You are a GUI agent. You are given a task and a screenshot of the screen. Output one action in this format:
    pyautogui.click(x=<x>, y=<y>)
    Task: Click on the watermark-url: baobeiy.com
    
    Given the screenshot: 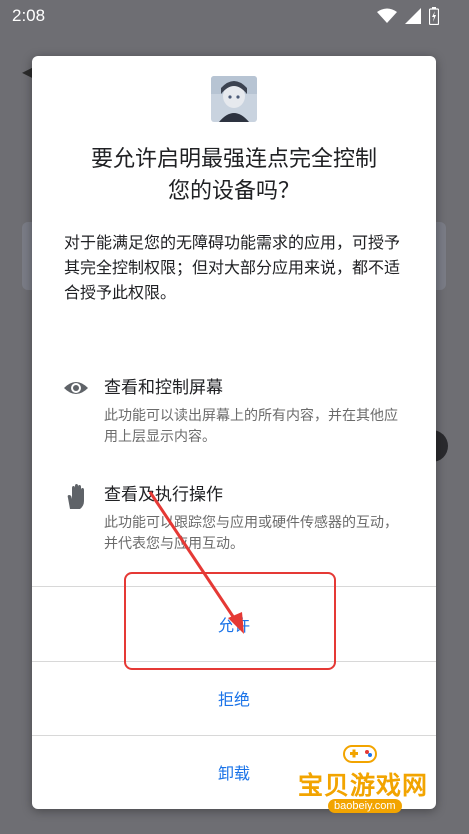 What is the action you would take?
    pyautogui.click(x=365, y=806)
    